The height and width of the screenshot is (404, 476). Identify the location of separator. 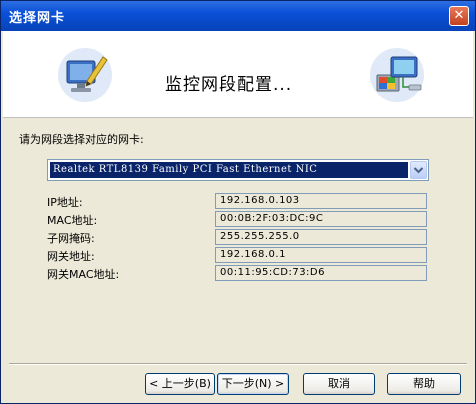
(238, 364).